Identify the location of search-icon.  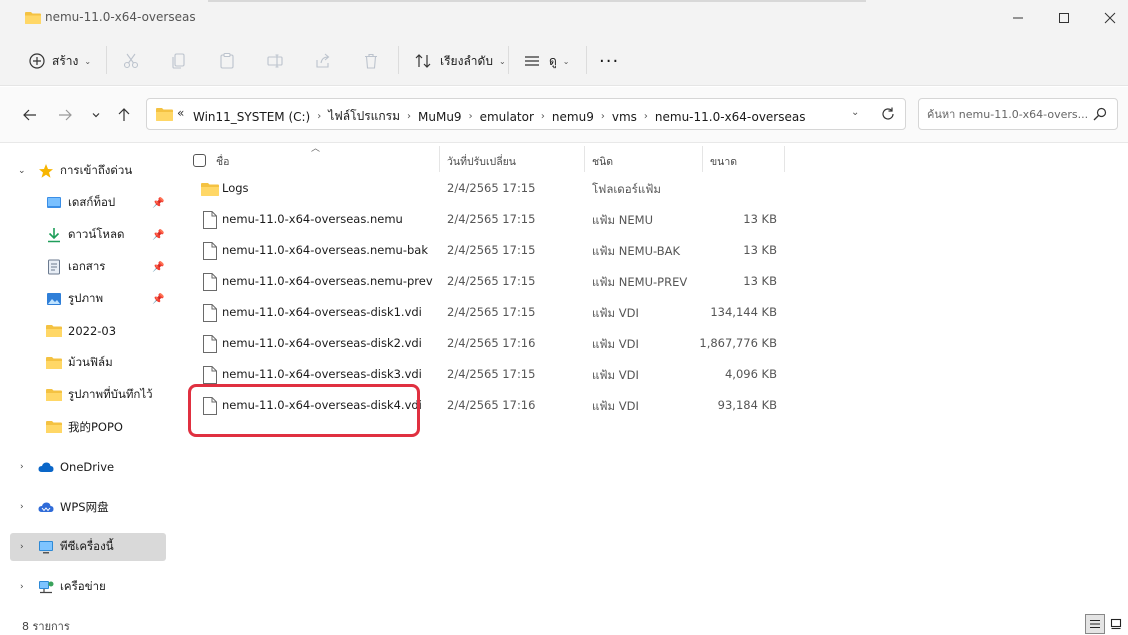
(1100, 114).